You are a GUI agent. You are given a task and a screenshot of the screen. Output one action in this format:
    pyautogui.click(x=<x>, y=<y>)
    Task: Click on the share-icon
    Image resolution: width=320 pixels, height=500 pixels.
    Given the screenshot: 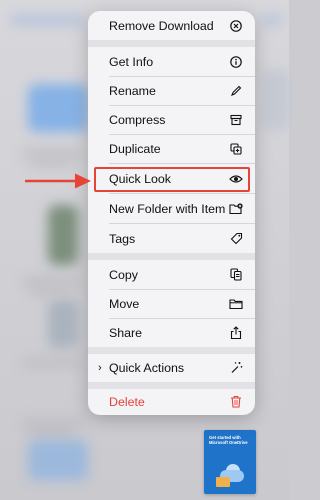 What is the action you would take?
    pyautogui.click(x=236, y=332)
    